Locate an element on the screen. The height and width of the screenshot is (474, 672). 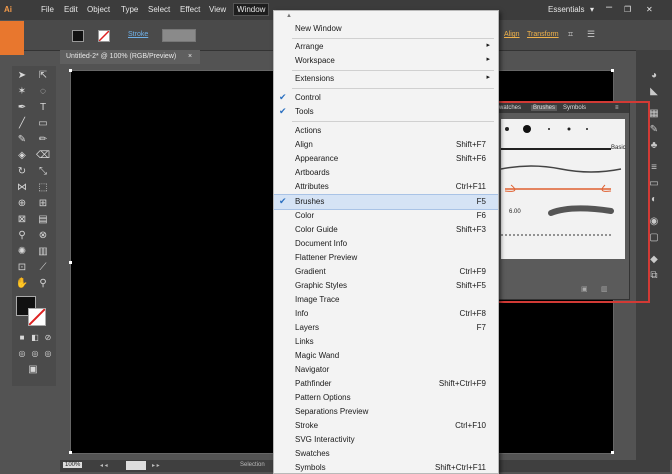
slice-tool-icon: ⟋ is located at coordinates (43, 268).